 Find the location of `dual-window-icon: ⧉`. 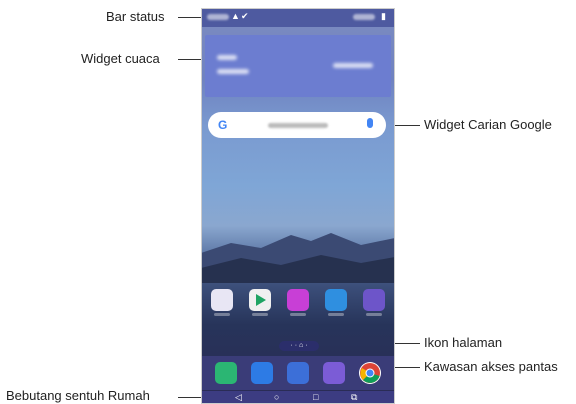

dual-window-icon: ⧉ is located at coordinates (354, 397).